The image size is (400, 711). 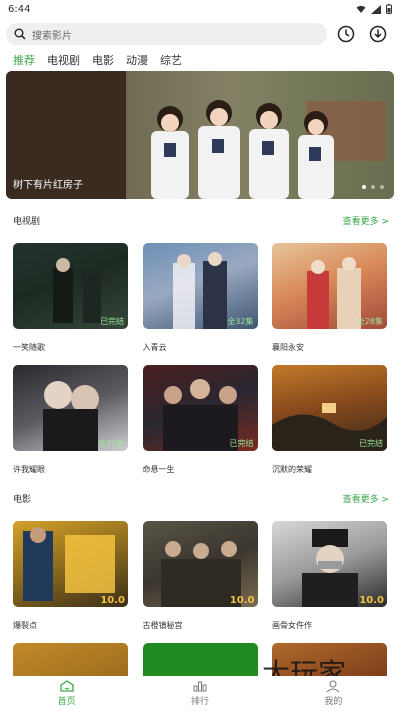 I want to click on tv-section-header: 电视剧 查看更多 >, so click(x=201, y=220).